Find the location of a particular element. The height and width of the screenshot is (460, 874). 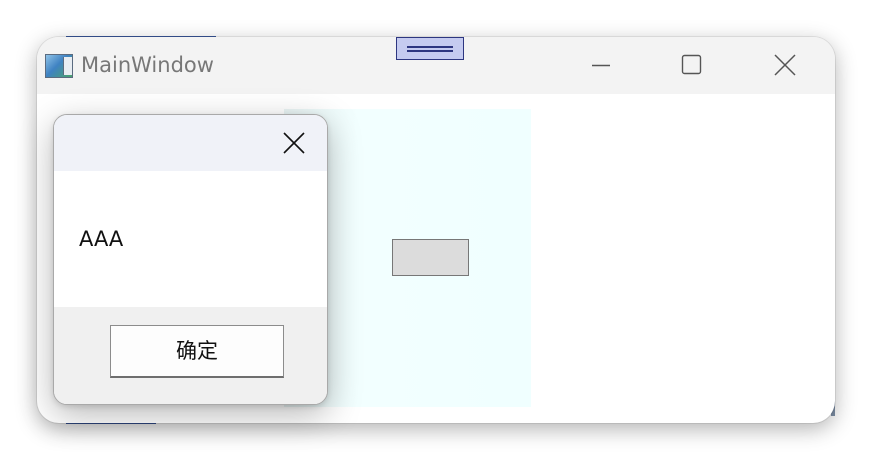

app-window-icon is located at coordinates (59, 66).